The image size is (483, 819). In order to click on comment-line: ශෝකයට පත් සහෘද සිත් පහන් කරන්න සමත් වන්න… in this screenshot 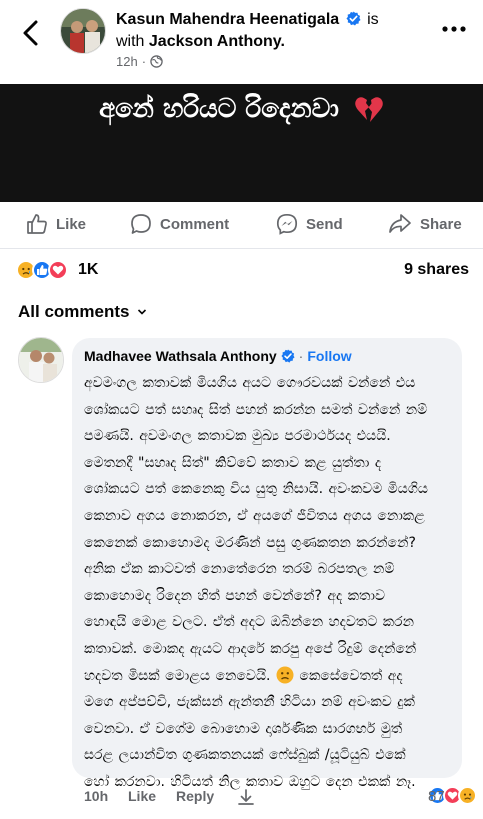, I will do `click(256, 409)`.